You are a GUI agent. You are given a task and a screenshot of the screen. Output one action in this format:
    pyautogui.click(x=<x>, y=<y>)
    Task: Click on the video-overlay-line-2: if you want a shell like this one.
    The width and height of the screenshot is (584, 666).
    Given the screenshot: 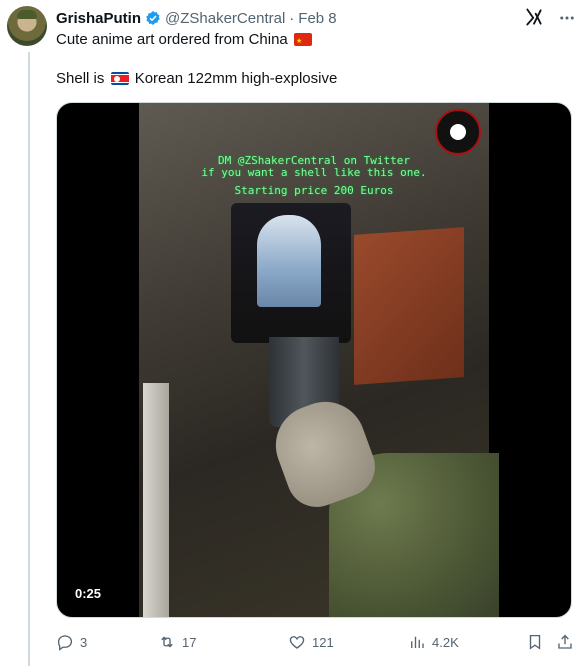 What is the action you would take?
    pyautogui.click(x=314, y=172)
    